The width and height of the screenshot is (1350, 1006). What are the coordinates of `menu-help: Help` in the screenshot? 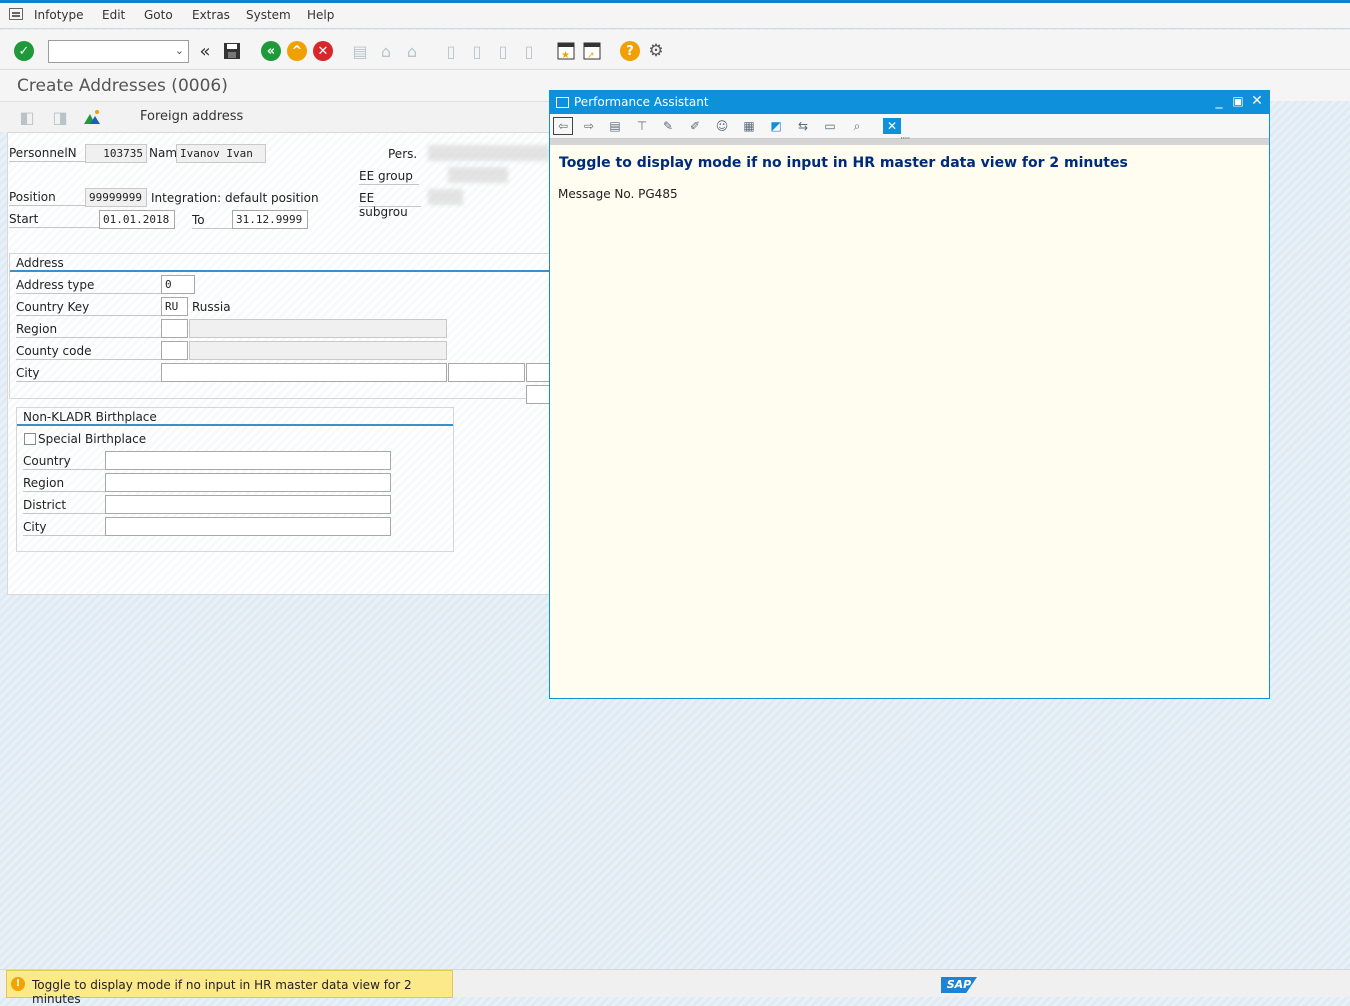 It's located at (320, 15).